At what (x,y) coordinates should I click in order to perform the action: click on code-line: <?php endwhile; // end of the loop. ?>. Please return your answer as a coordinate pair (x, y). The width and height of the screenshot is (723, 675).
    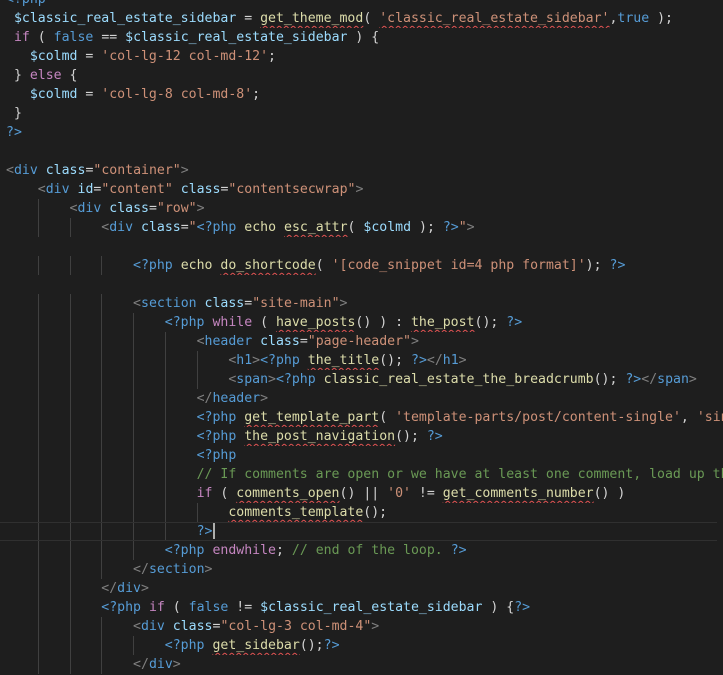
    Looking at the image, I should click on (361, 550).